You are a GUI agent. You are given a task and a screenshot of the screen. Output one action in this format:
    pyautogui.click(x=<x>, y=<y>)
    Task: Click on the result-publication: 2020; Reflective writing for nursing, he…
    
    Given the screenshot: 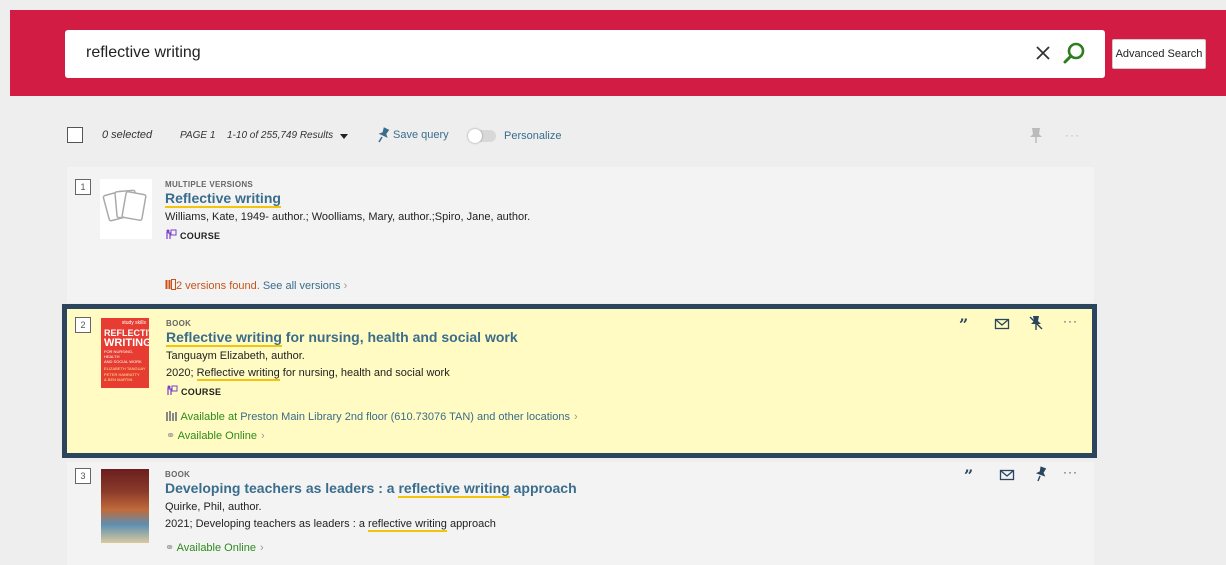 What is the action you would take?
    pyautogui.click(x=308, y=374)
    